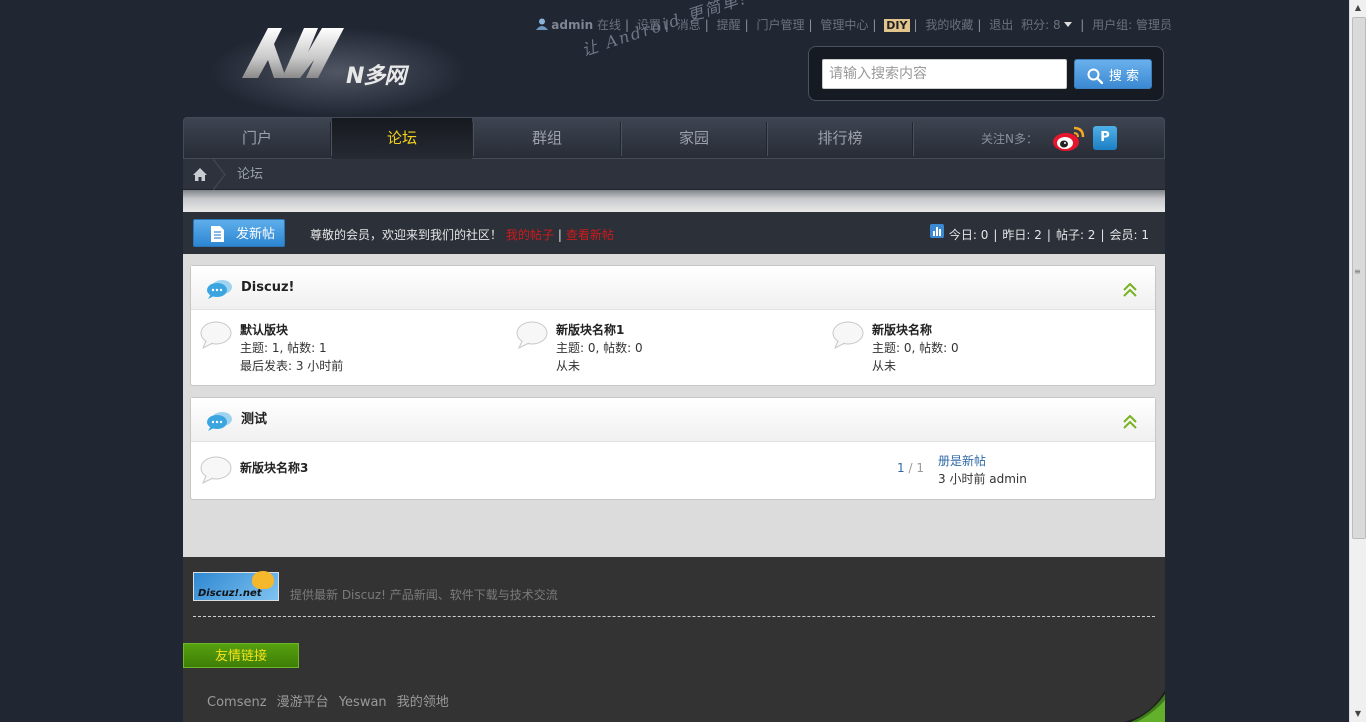 The image size is (1366, 722). I want to click on main-nav: 门户 论坛 群组 家园 排行榜 关注N多： P, so click(674, 138).